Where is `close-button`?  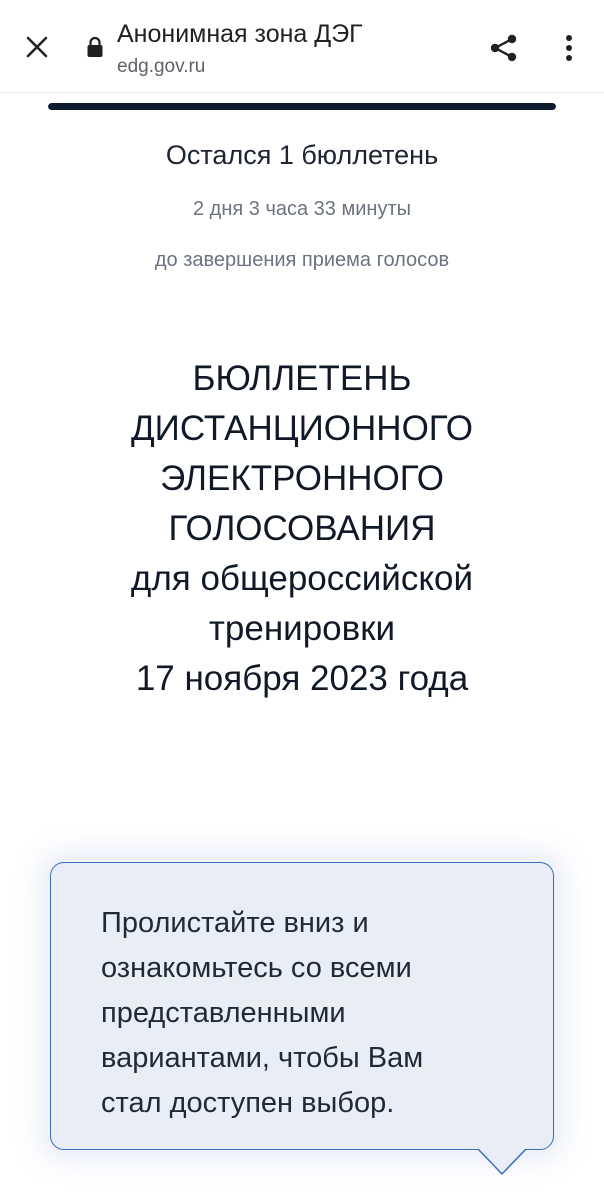 close-button is located at coordinates (37, 47).